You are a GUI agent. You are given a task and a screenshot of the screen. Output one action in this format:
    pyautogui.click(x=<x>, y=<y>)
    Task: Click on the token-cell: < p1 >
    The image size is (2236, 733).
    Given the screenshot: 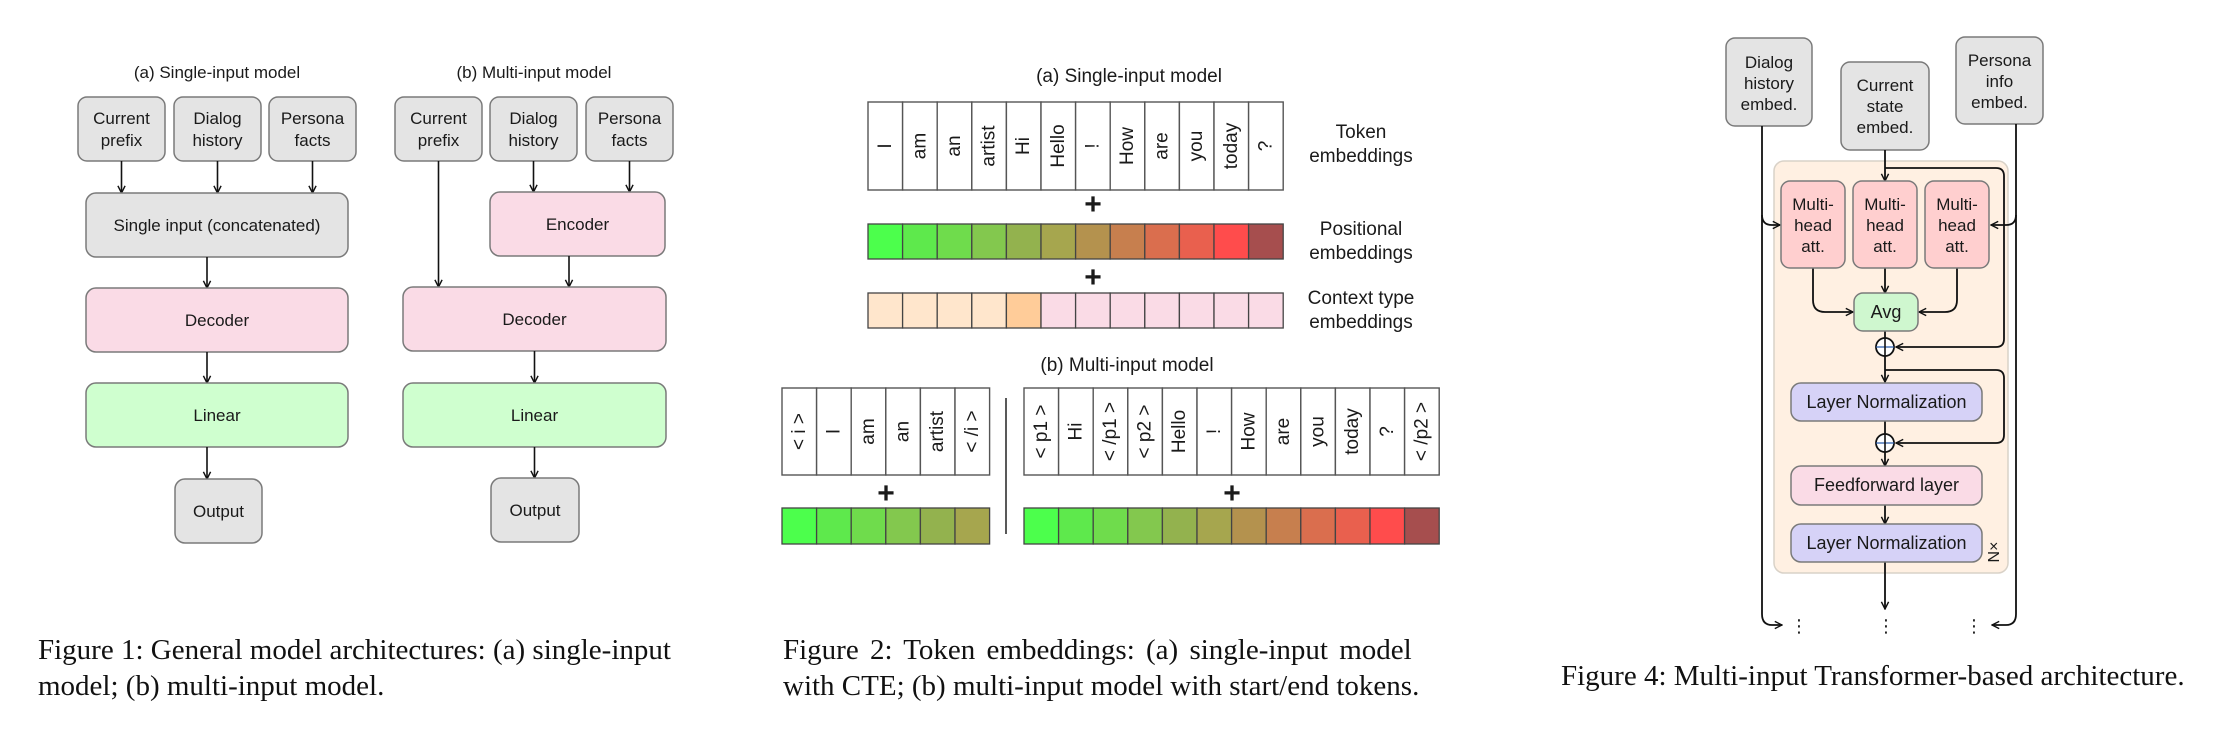 What is the action you would take?
    pyautogui.click(x=1041, y=431)
    